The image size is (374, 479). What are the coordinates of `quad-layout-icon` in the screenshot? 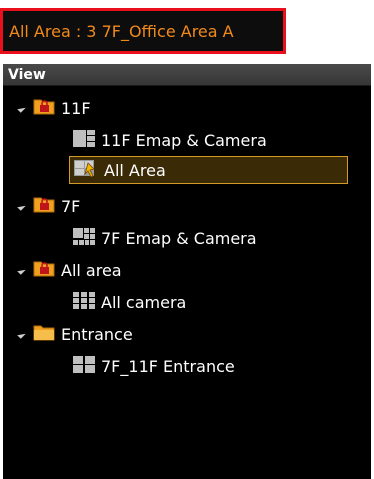 It's located at (84, 366).